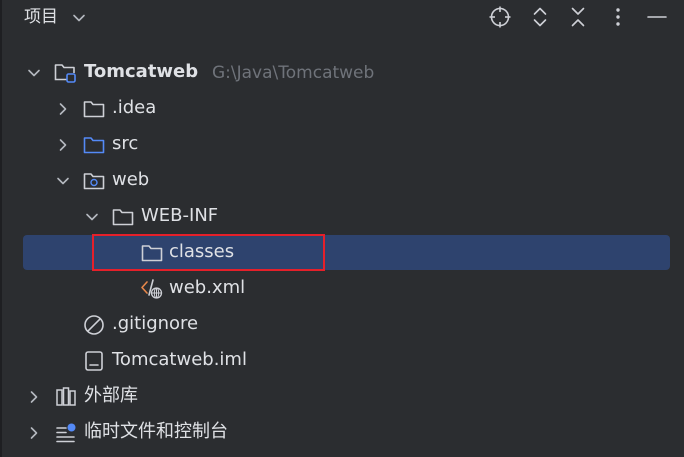 The width and height of the screenshot is (684, 457). What do you see at coordinates (41, 17) in the screenshot?
I see `panel-title: 项目` at bounding box center [41, 17].